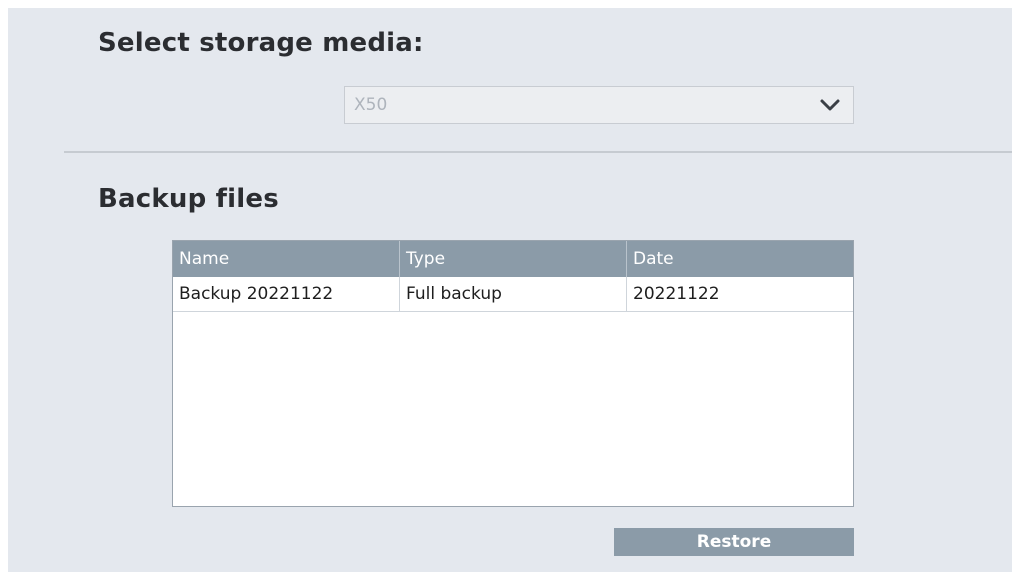  I want to click on column-header-type: Type, so click(513, 259).